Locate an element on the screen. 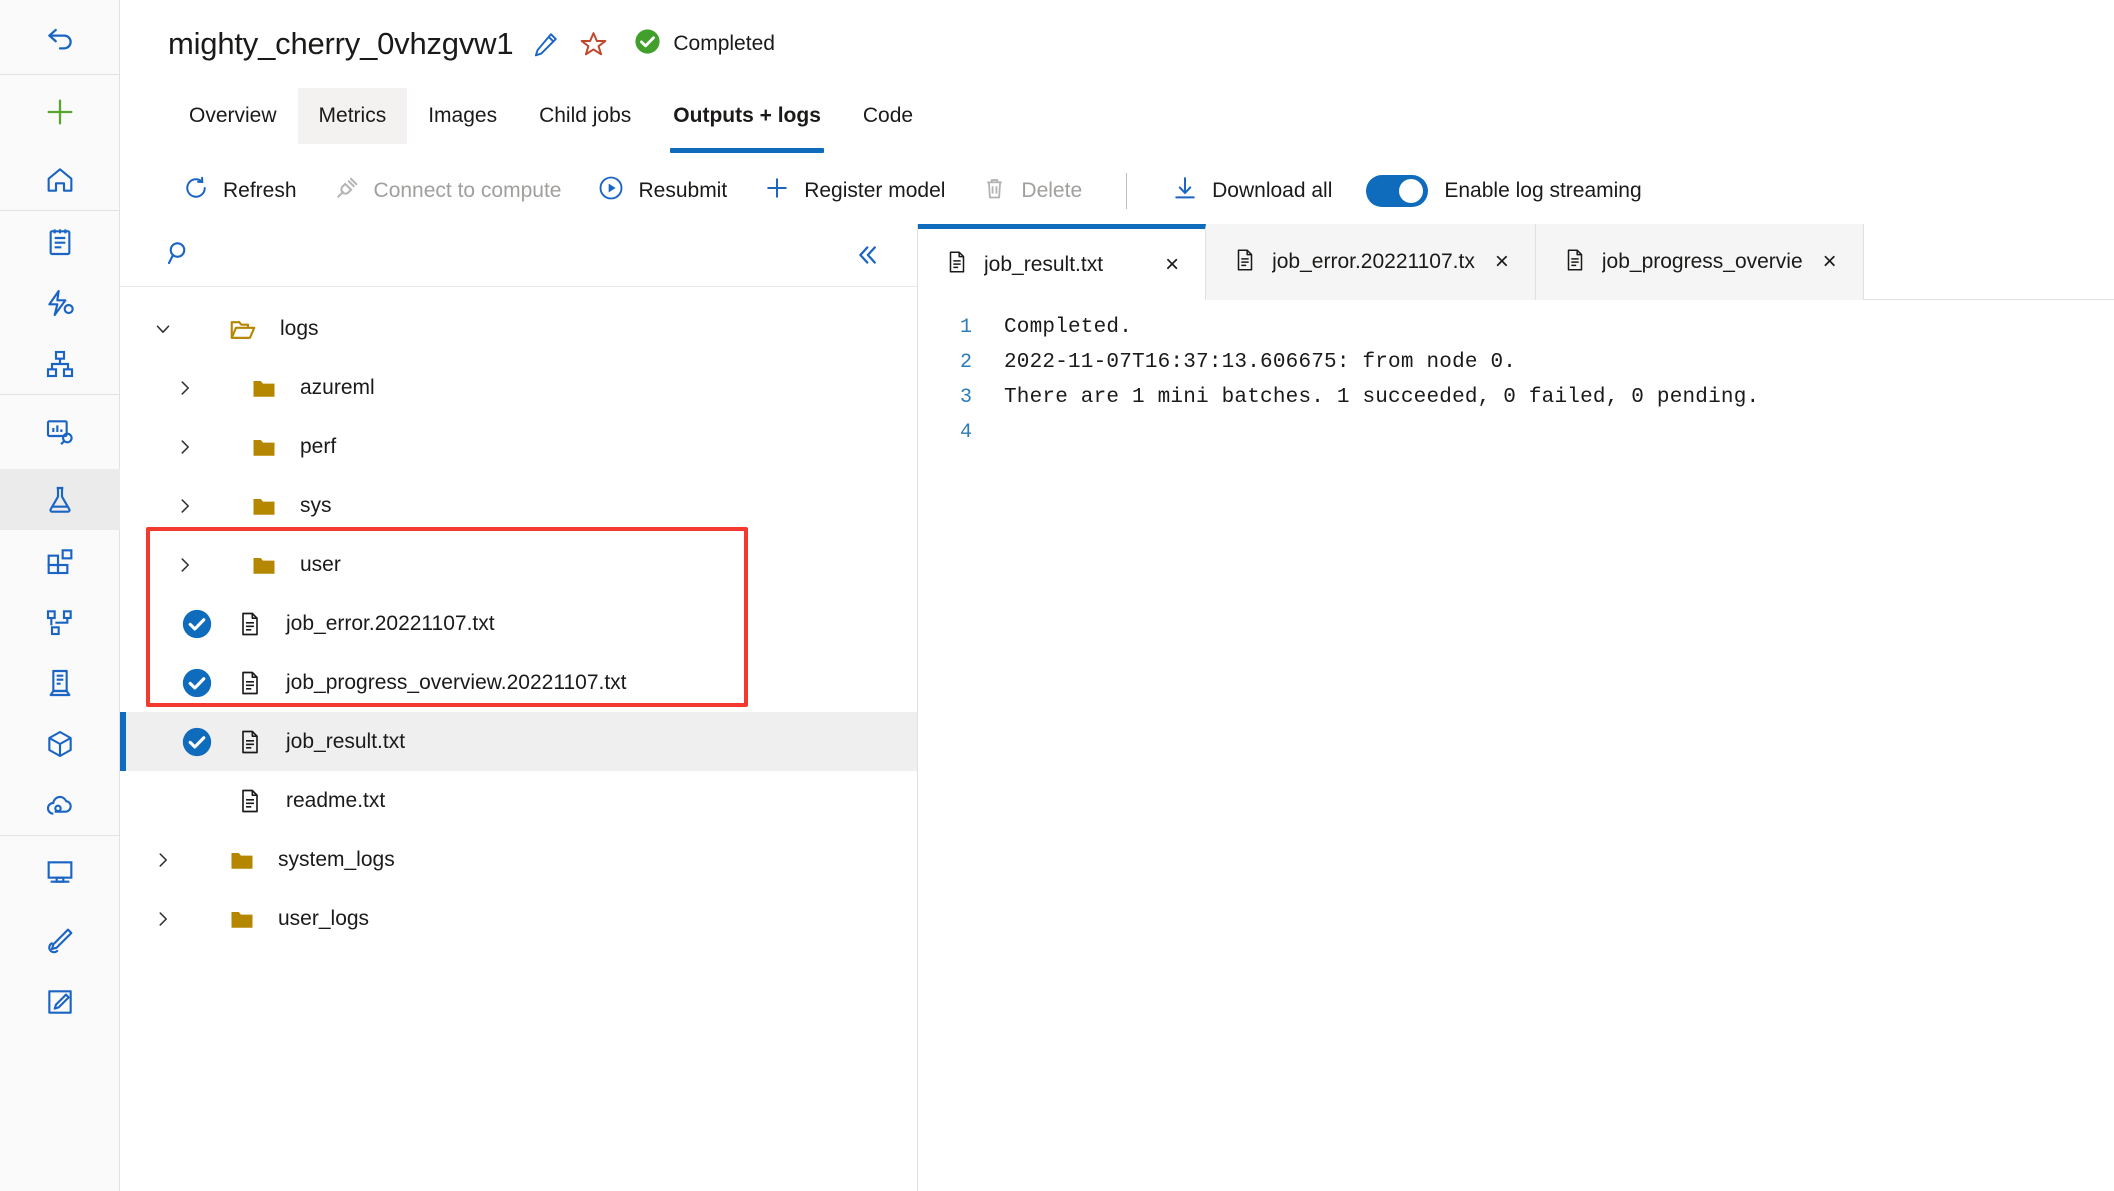  line-text: Completed. is located at coordinates (1068, 327).